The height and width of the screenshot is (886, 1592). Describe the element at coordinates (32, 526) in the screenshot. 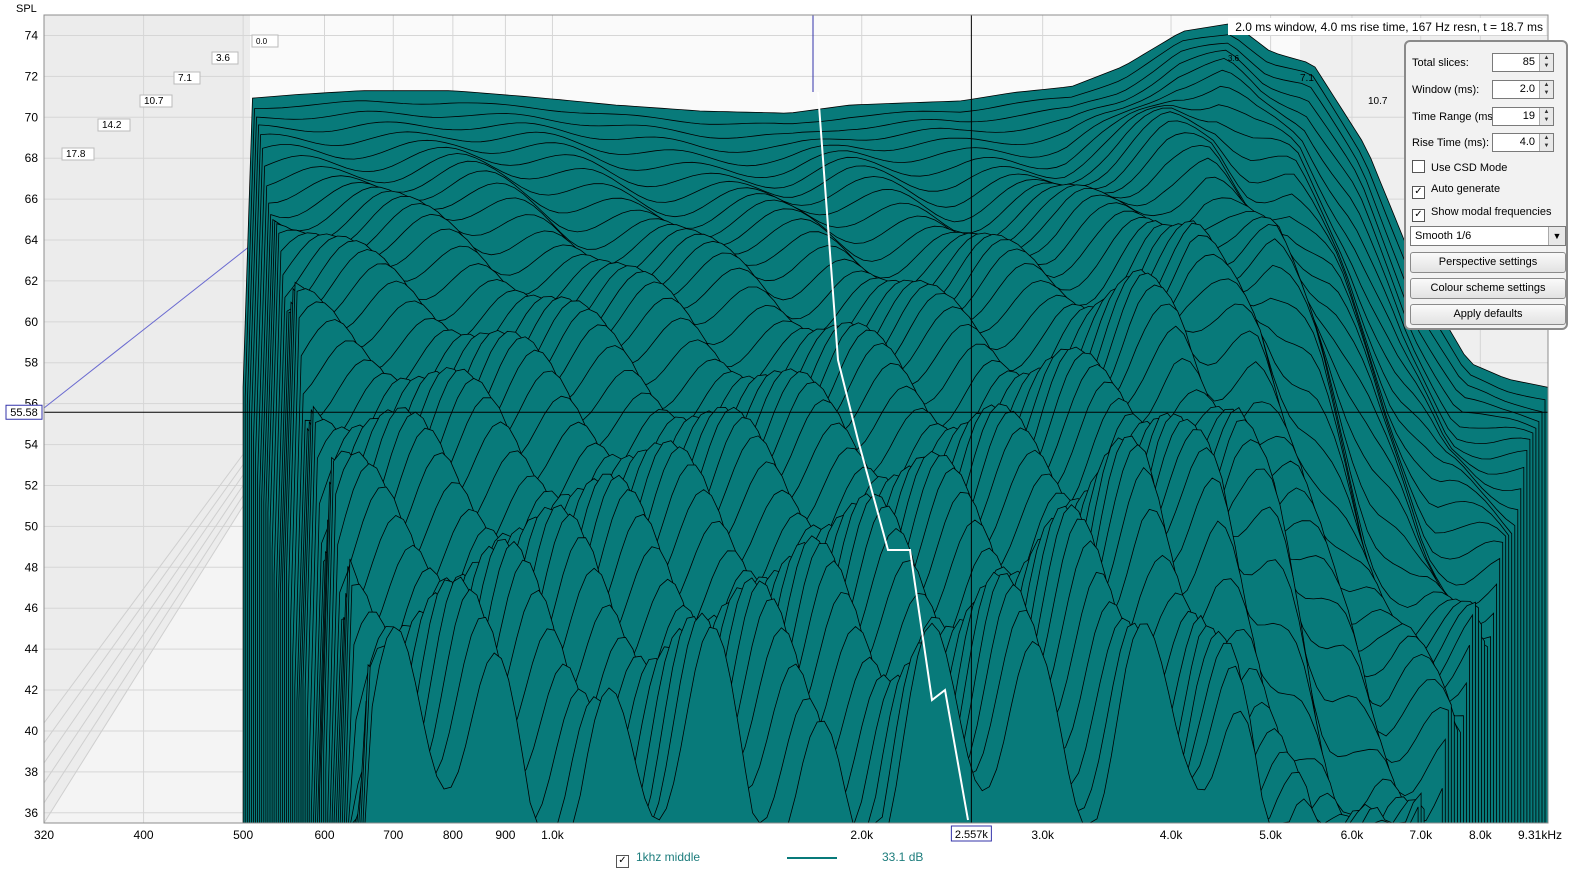

I see `y-tick-label: 50` at that location.